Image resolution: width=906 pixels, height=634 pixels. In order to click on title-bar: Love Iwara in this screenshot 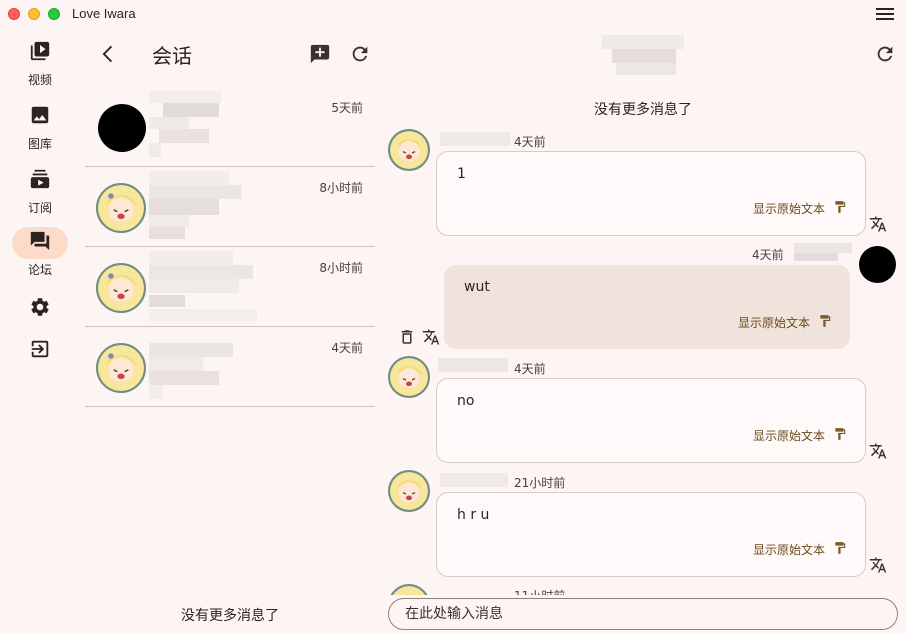, I will do `click(453, 13)`.